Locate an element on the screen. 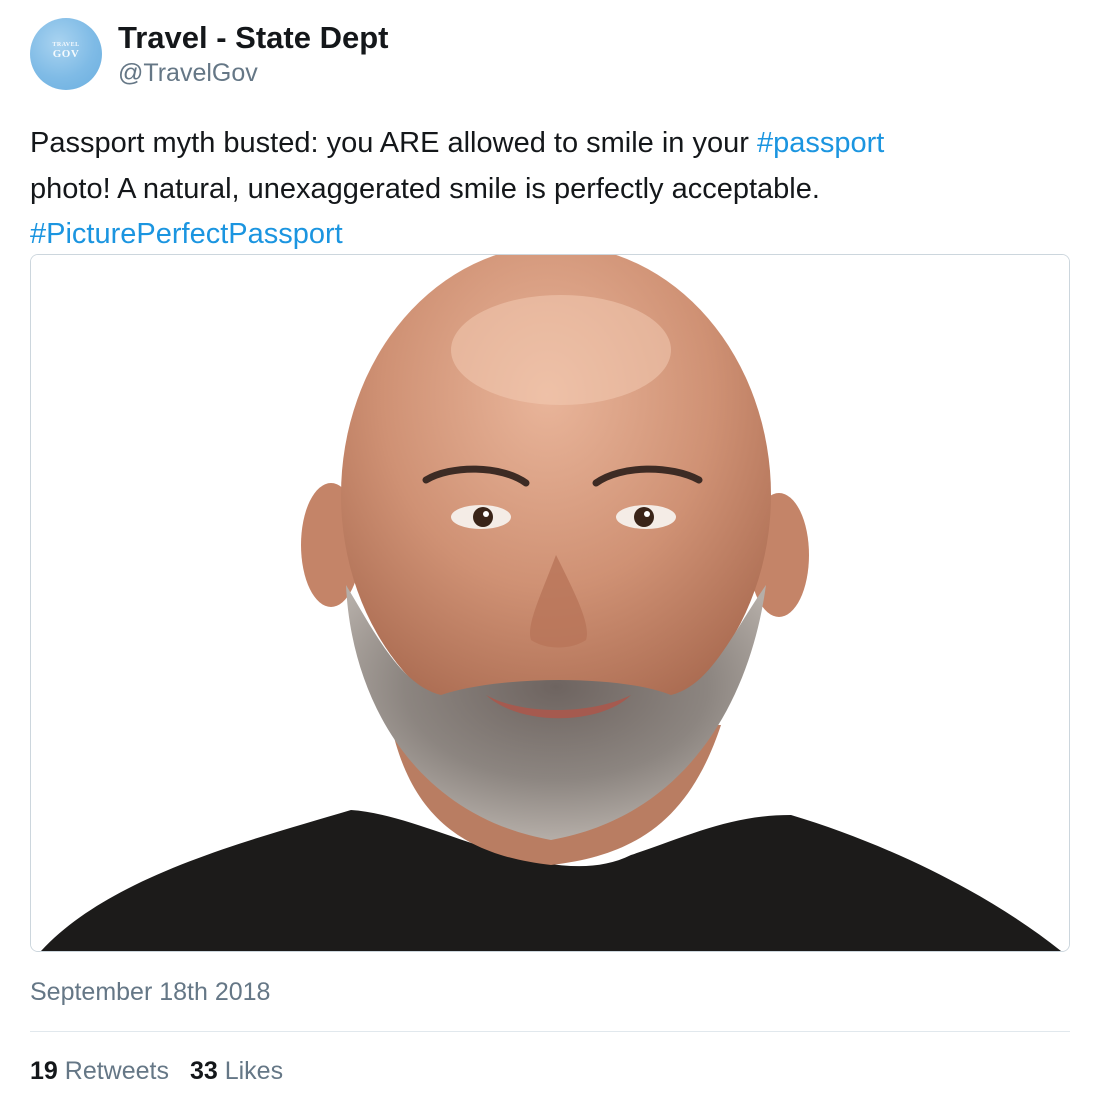 This screenshot has height=1104, width=1098. retweets-count: 19 is located at coordinates (44, 1071).